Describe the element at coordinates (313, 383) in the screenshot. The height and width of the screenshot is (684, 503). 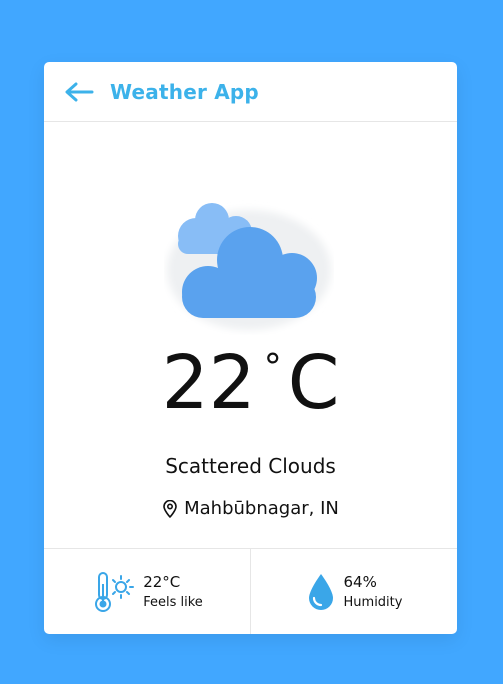
I see `temperature-unit: C` at that location.